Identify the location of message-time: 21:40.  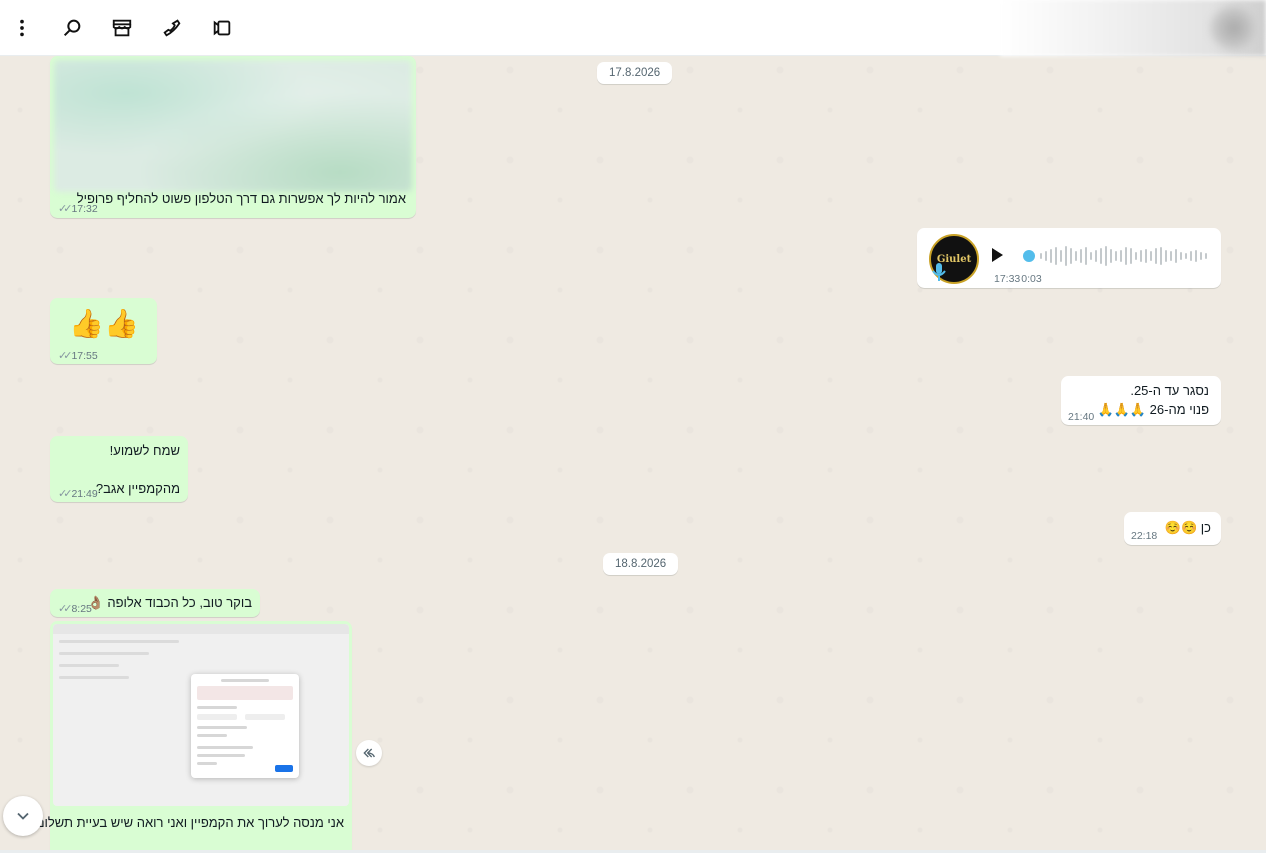
(1081, 417).